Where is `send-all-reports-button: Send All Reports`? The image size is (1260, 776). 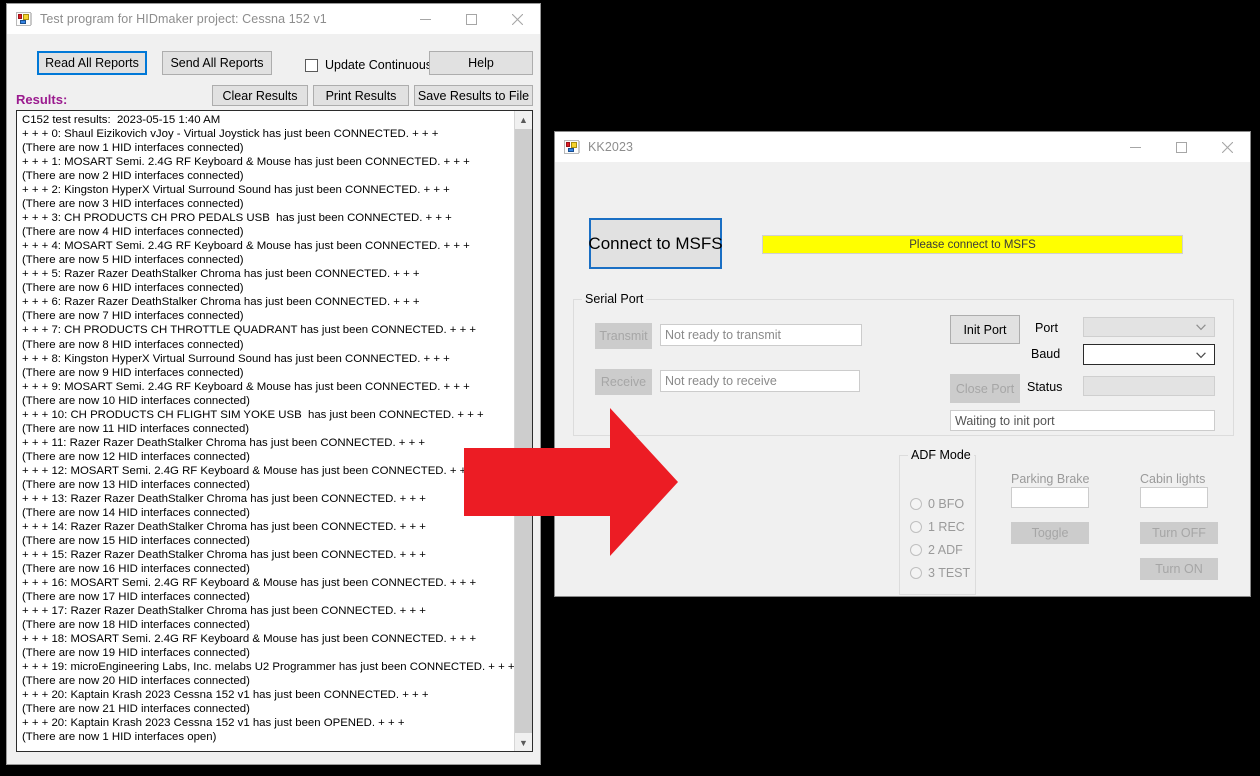 send-all-reports-button: Send All Reports is located at coordinates (217, 63).